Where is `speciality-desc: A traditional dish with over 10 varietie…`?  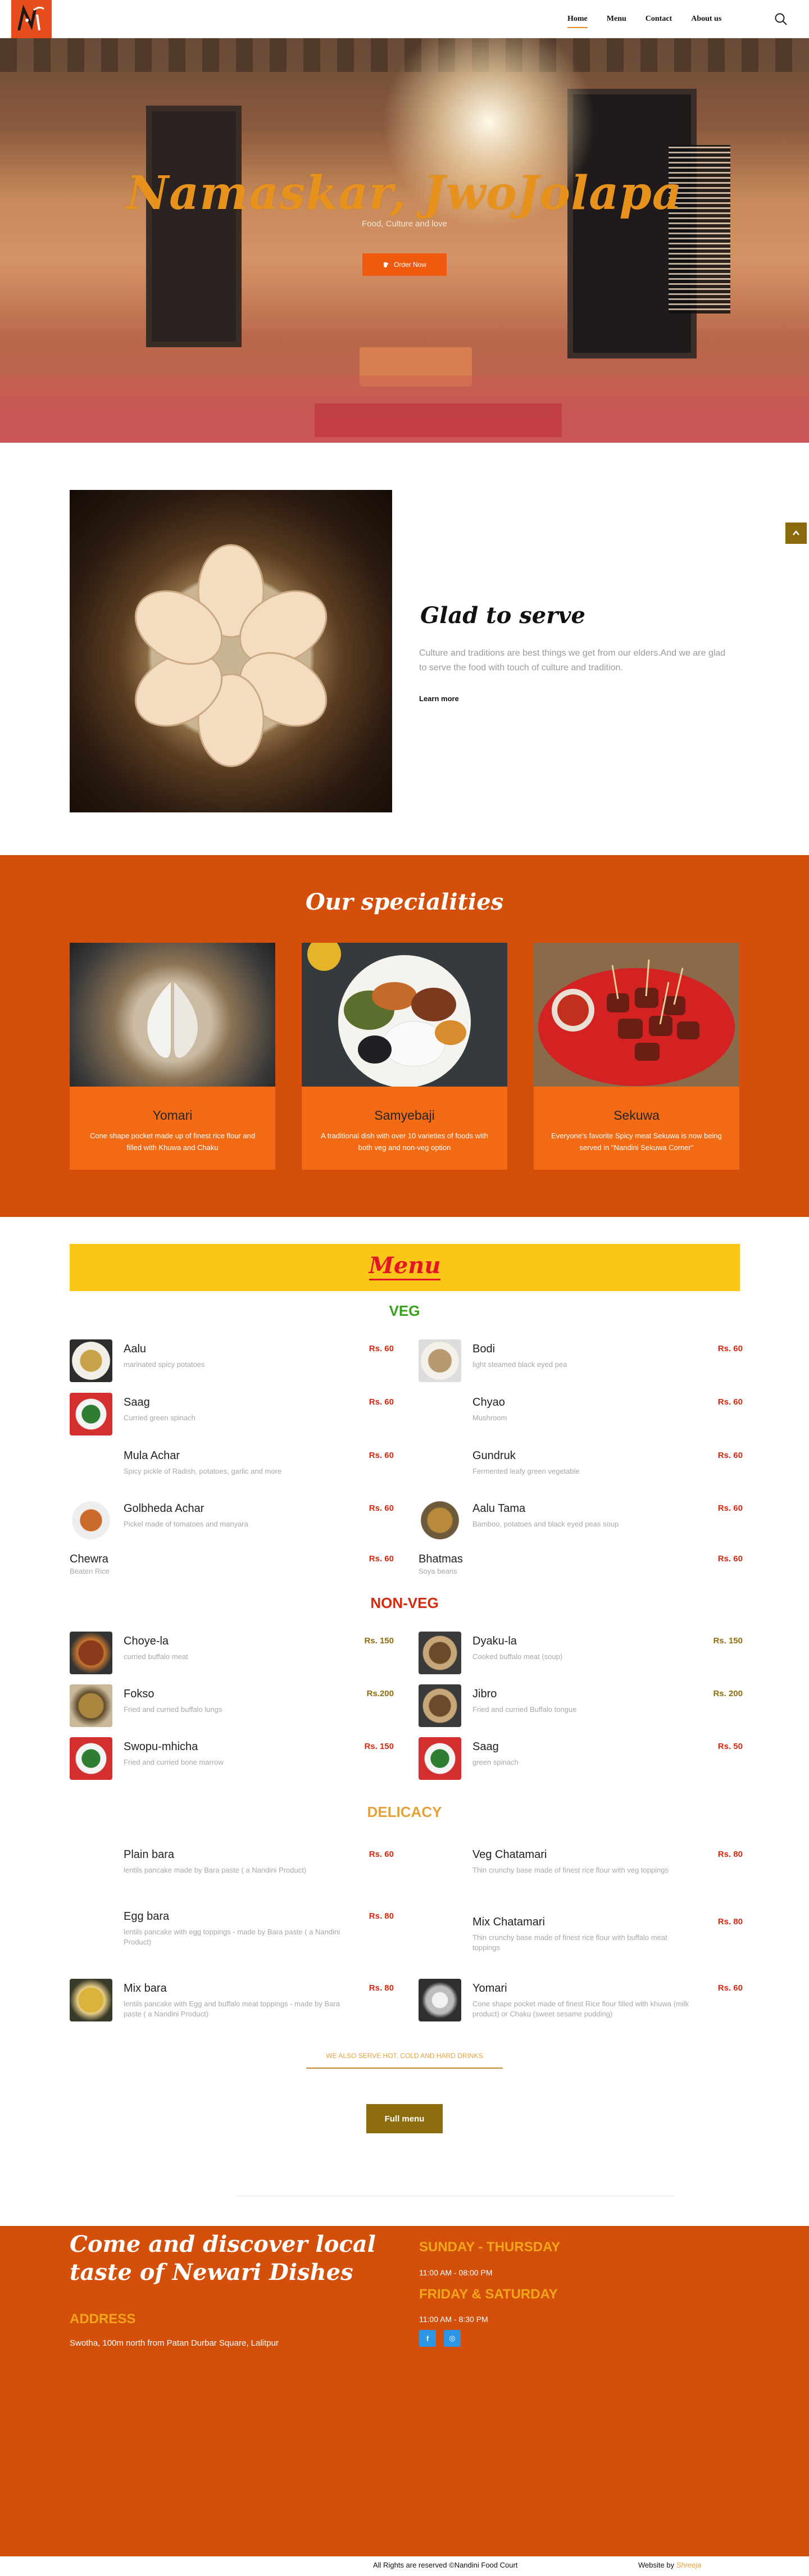
speciality-desc: A traditional dish with over 10 varietie… is located at coordinates (404, 1142).